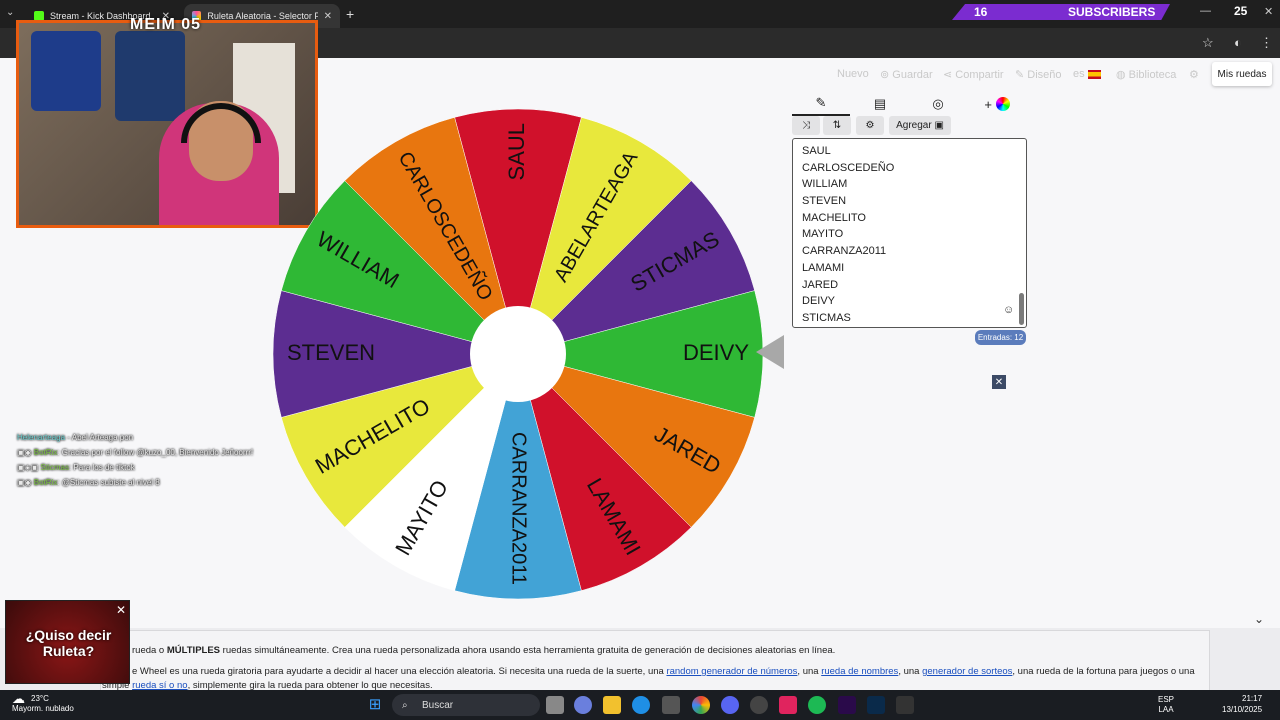  Describe the element at coordinates (1044, 75) in the screenshot. I see `diseno-label: Diseño` at that location.